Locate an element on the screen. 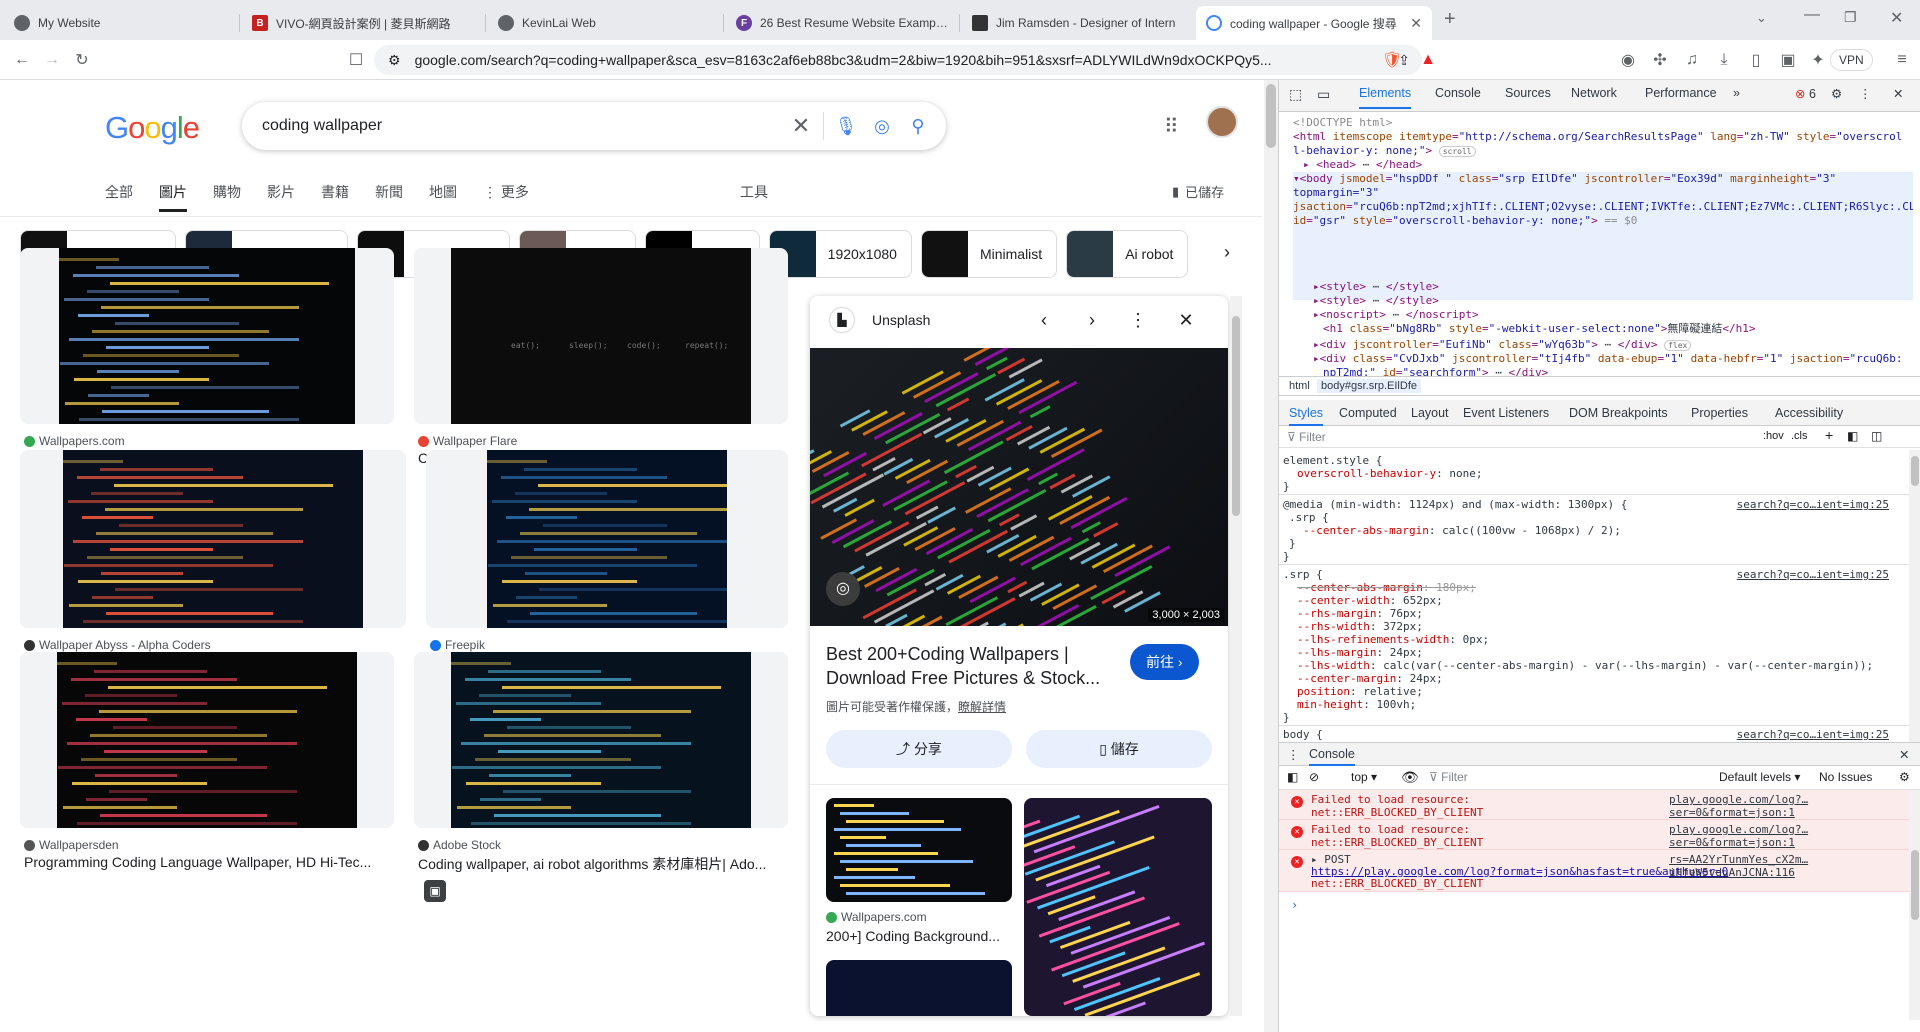 This screenshot has width=1920, height=1032. result-thumbnail: eat(); sleep(); code(); repeat(); is located at coordinates (601, 336).